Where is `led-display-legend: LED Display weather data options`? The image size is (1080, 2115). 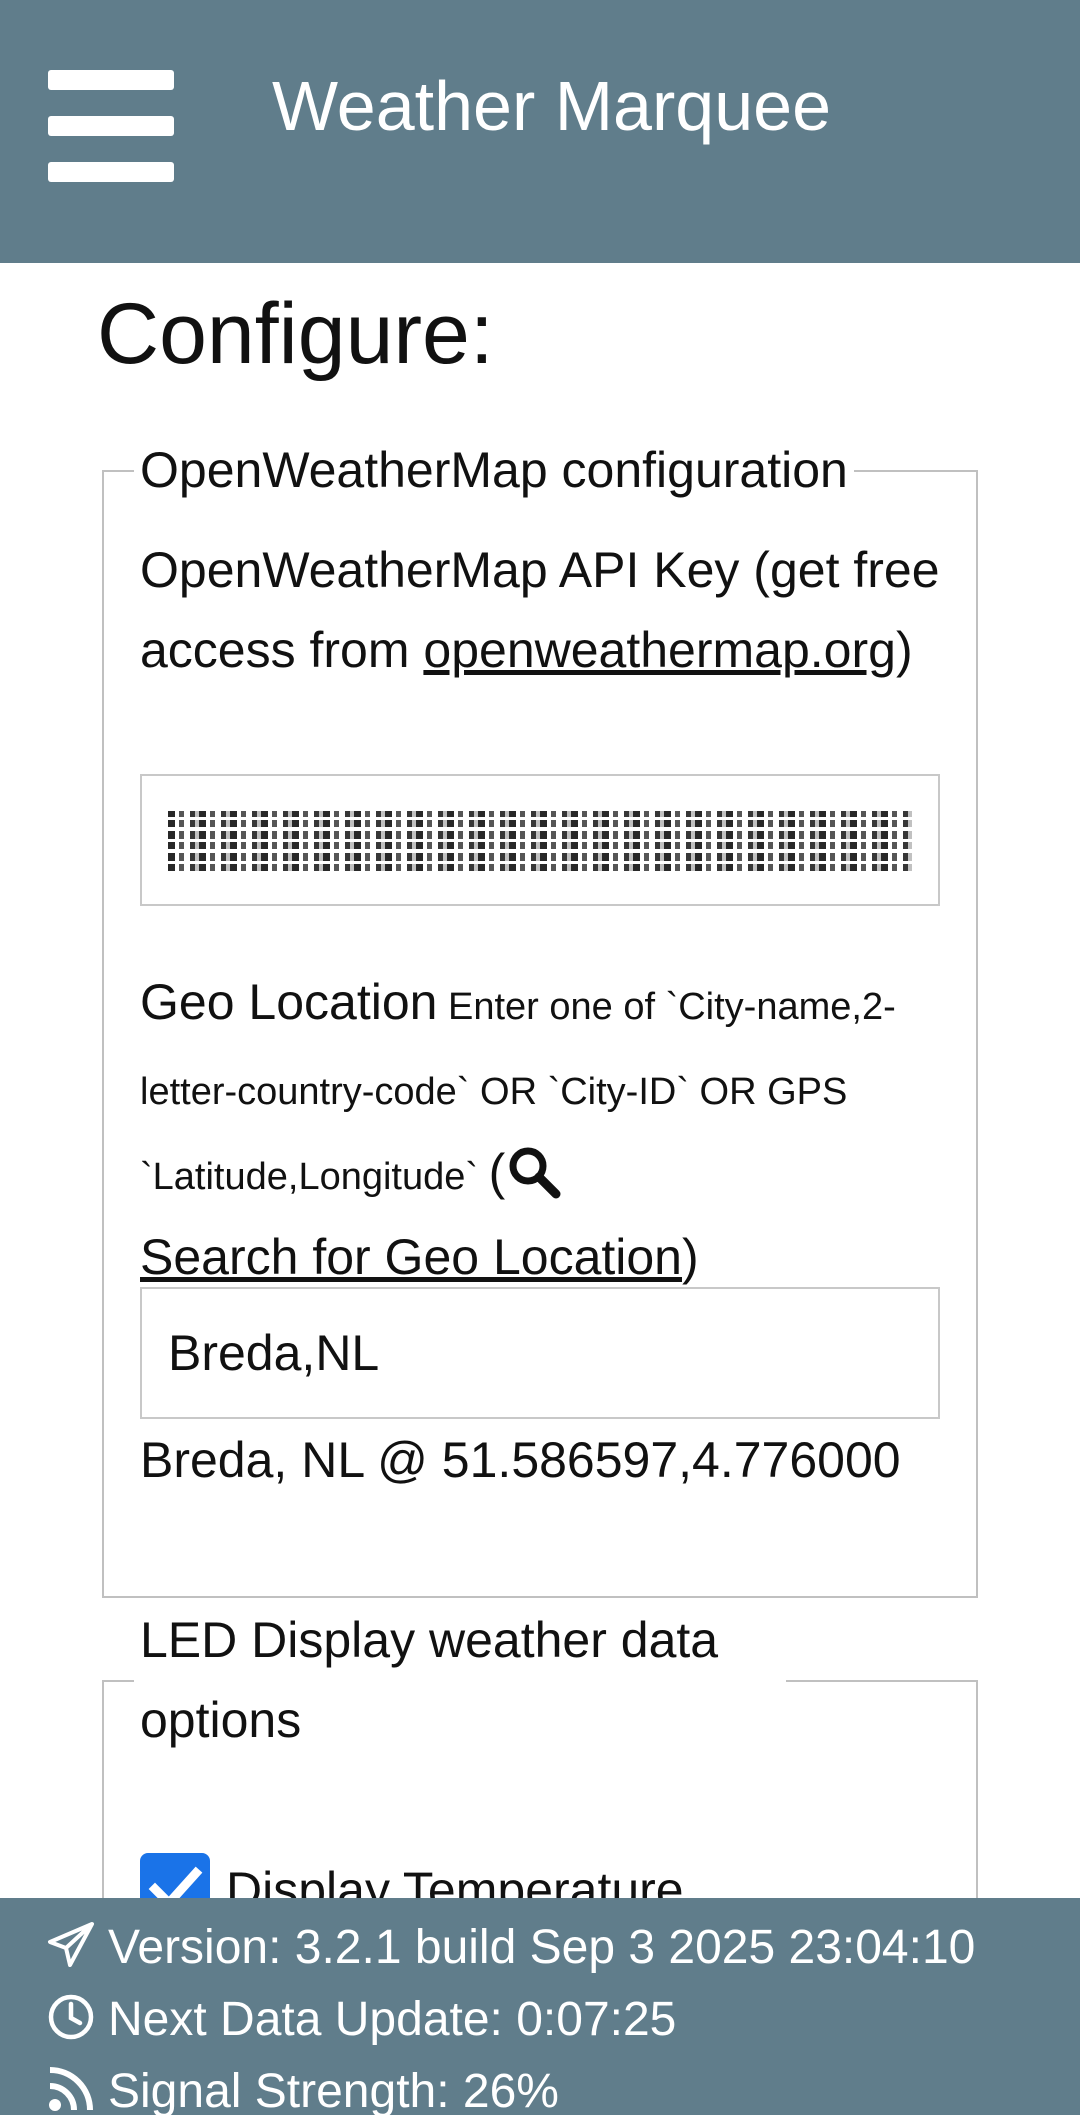
led-display-legend: LED Display weather data options is located at coordinates (460, 1680).